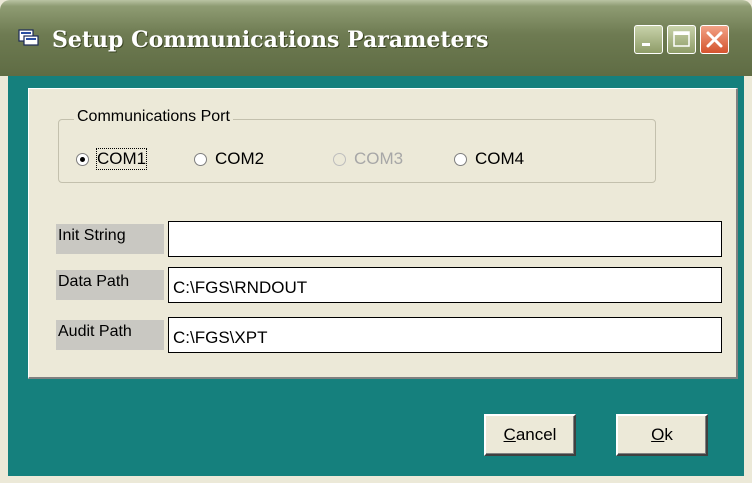 This screenshot has height=483, width=752. I want to click on cancel-button: Cancel, so click(530, 435).